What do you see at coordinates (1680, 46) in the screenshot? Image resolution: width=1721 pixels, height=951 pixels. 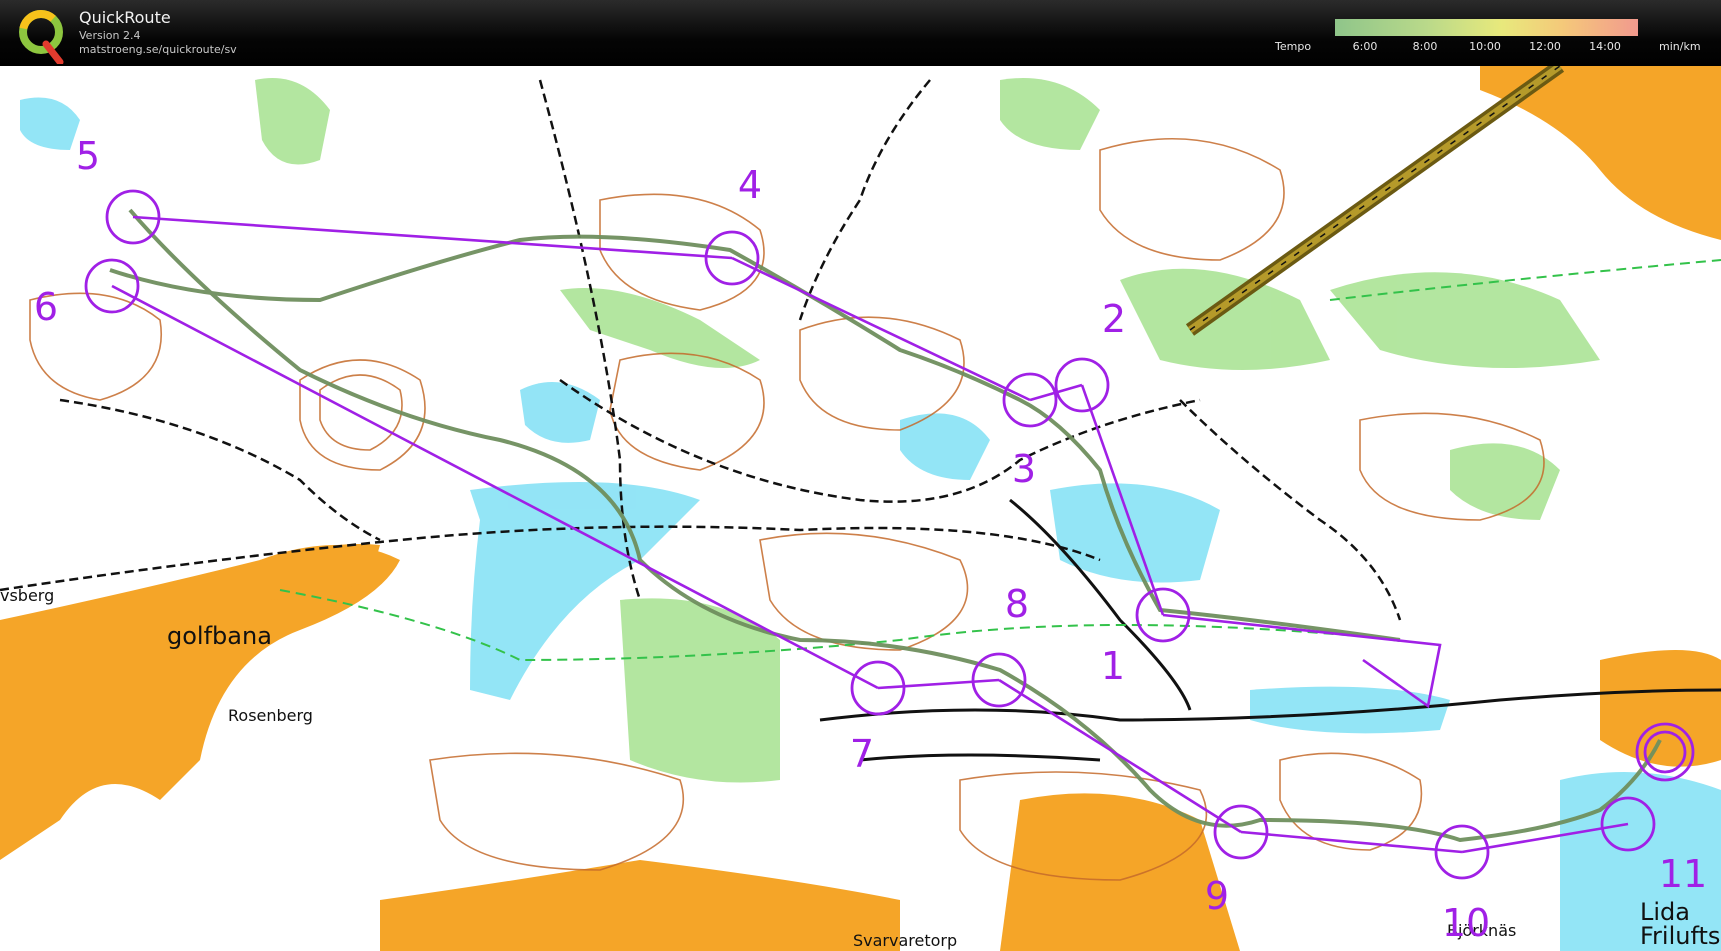 I see `tempo-legend-unit: min/km` at bounding box center [1680, 46].